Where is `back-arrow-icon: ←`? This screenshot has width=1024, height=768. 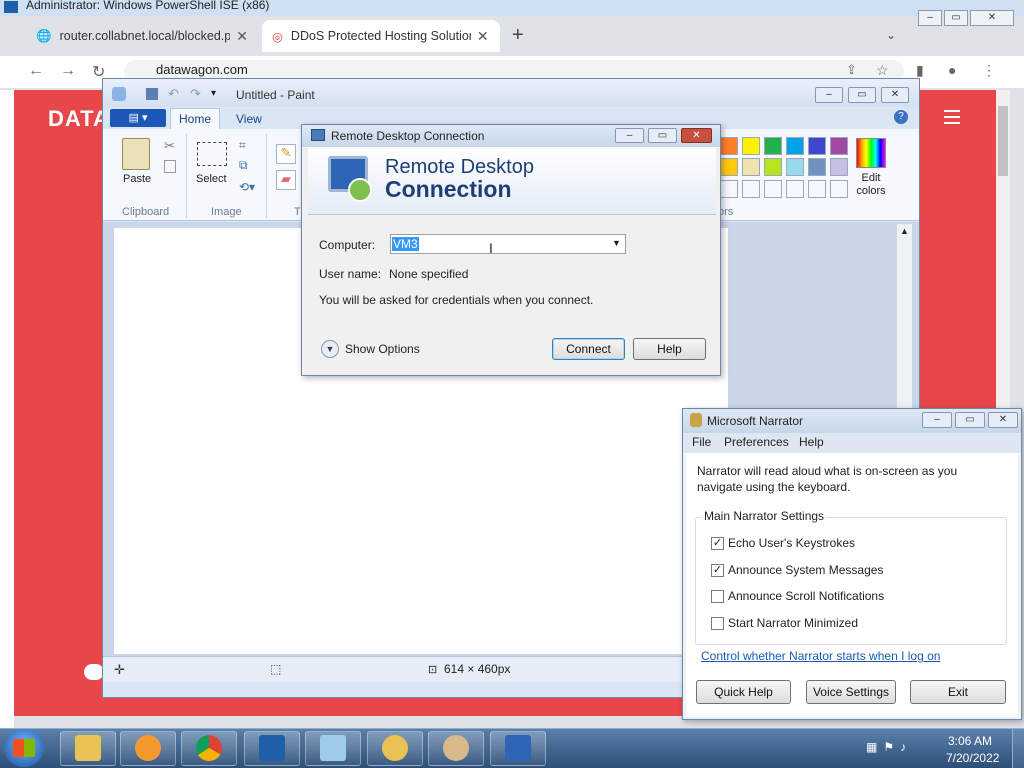
back-arrow-icon: ← is located at coordinates (36, 71).